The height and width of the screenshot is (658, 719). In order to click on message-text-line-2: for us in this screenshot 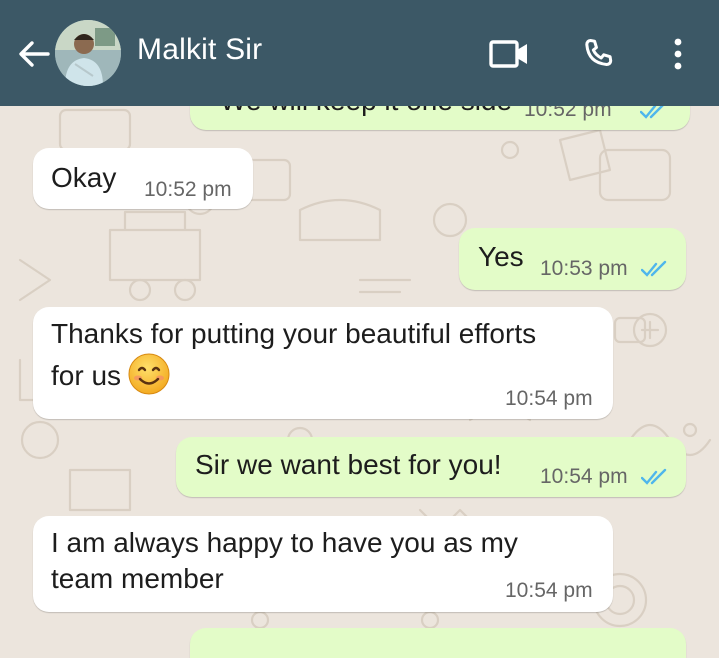, I will do `click(111, 376)`.